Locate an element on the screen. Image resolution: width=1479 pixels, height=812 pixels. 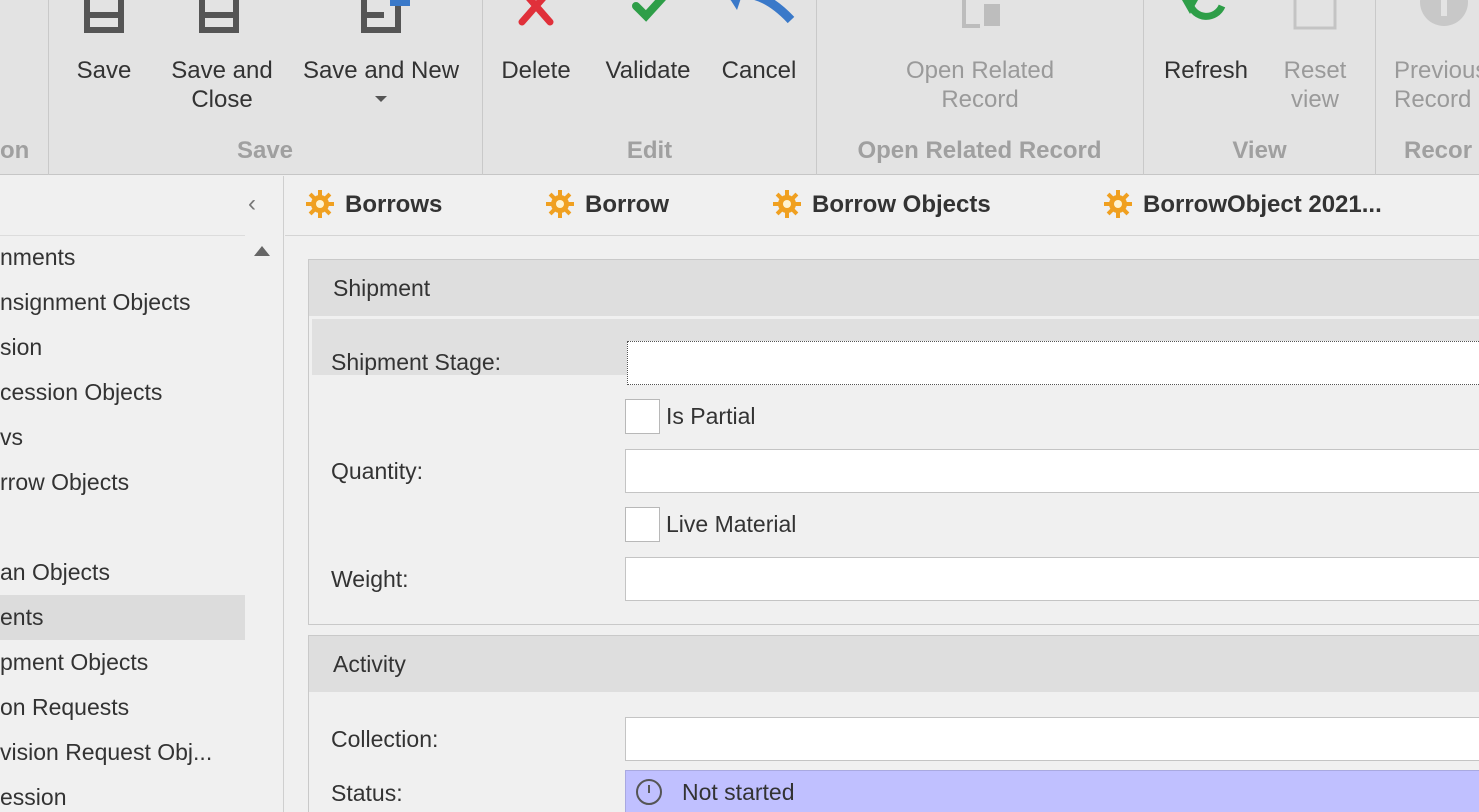
previous-record-label: Previous Record is located at coordinates (1436, 85).